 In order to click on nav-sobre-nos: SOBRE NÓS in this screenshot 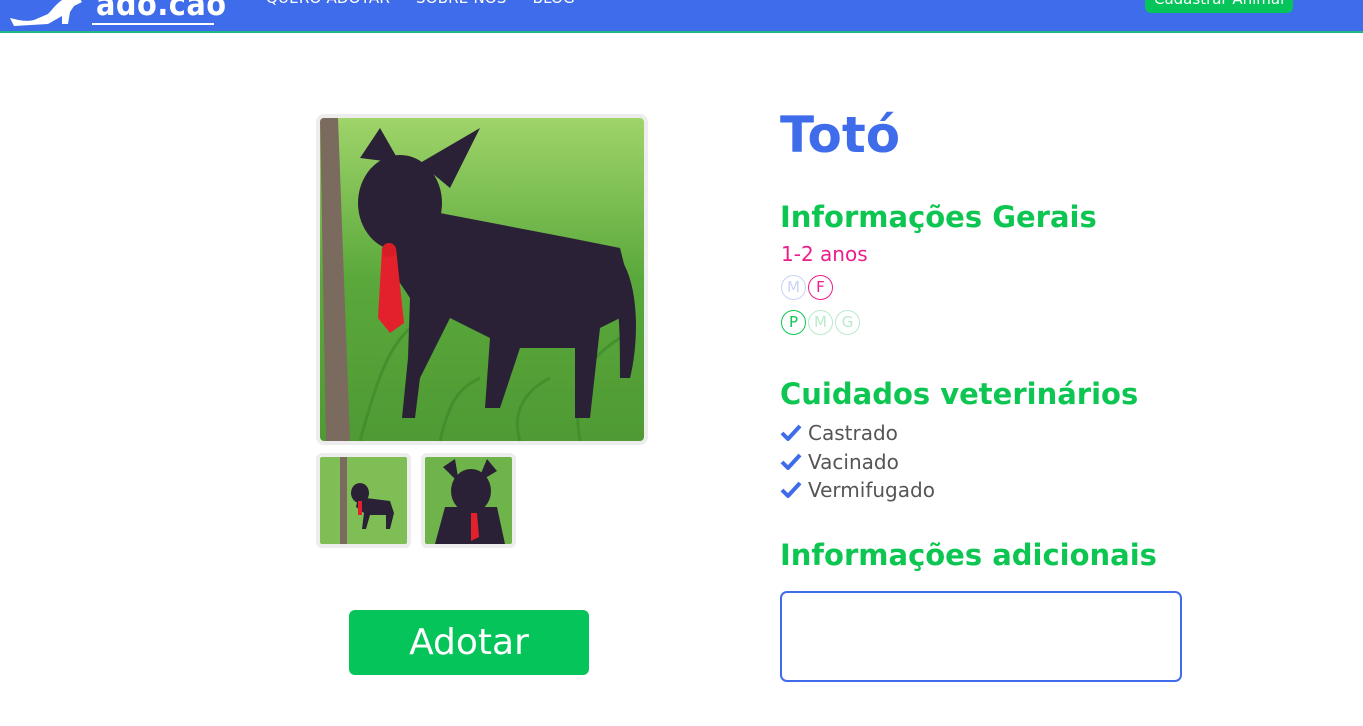, I will do `click(461, 5)`.